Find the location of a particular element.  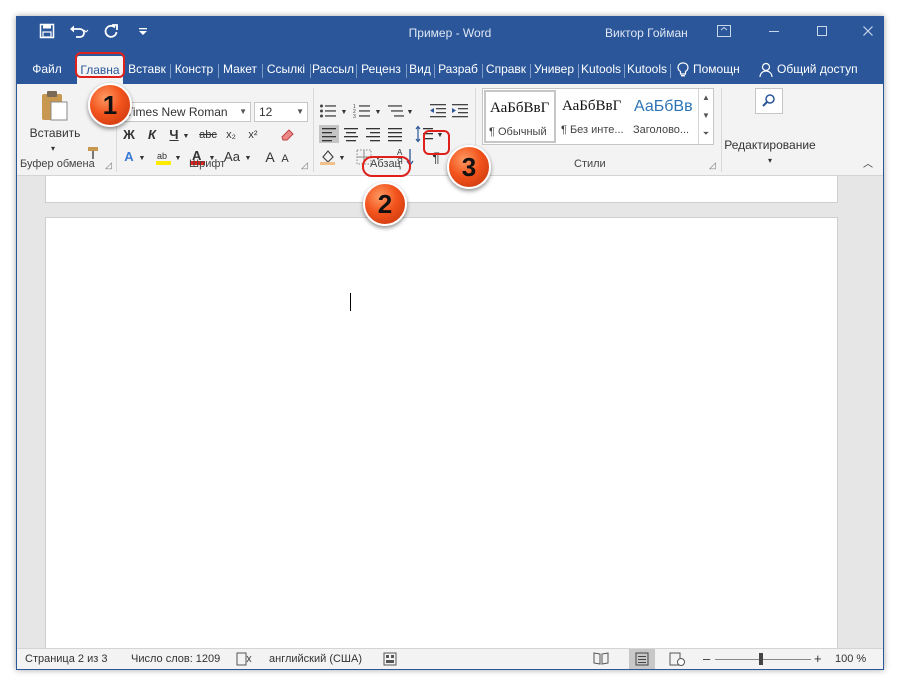

tab-mailings: Рассыл is located at coordinates (333, 69).